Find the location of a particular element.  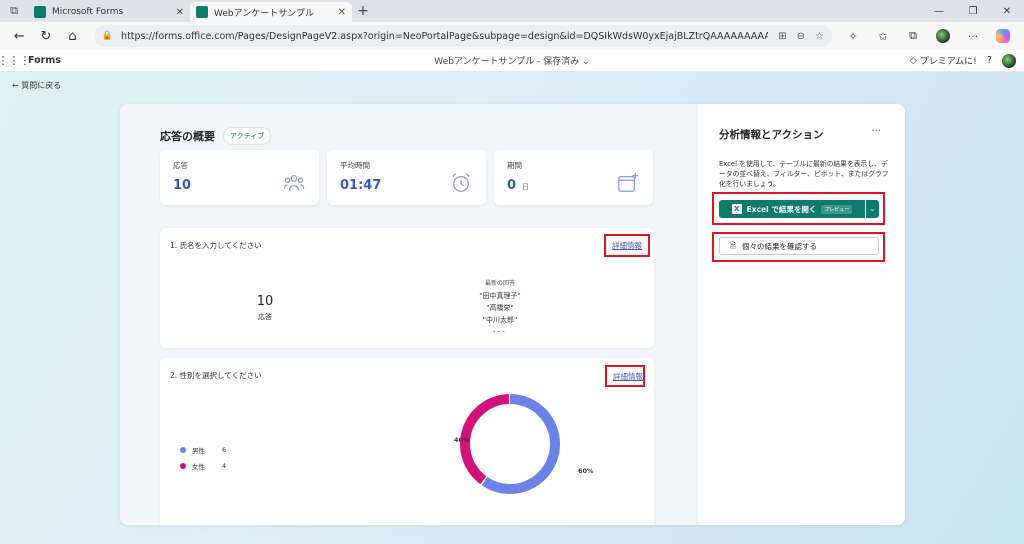

favorites-icon: ✩ is located at coordinates (883, 36).